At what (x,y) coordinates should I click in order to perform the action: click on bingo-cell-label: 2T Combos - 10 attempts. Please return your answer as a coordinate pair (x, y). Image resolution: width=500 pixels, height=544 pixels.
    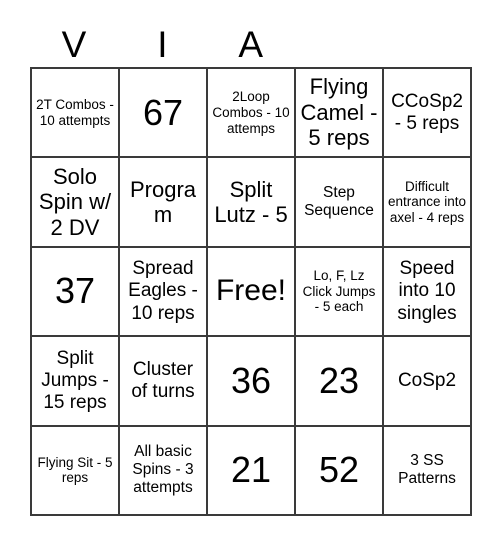
    Looking at the image, I should click on (75, 112).